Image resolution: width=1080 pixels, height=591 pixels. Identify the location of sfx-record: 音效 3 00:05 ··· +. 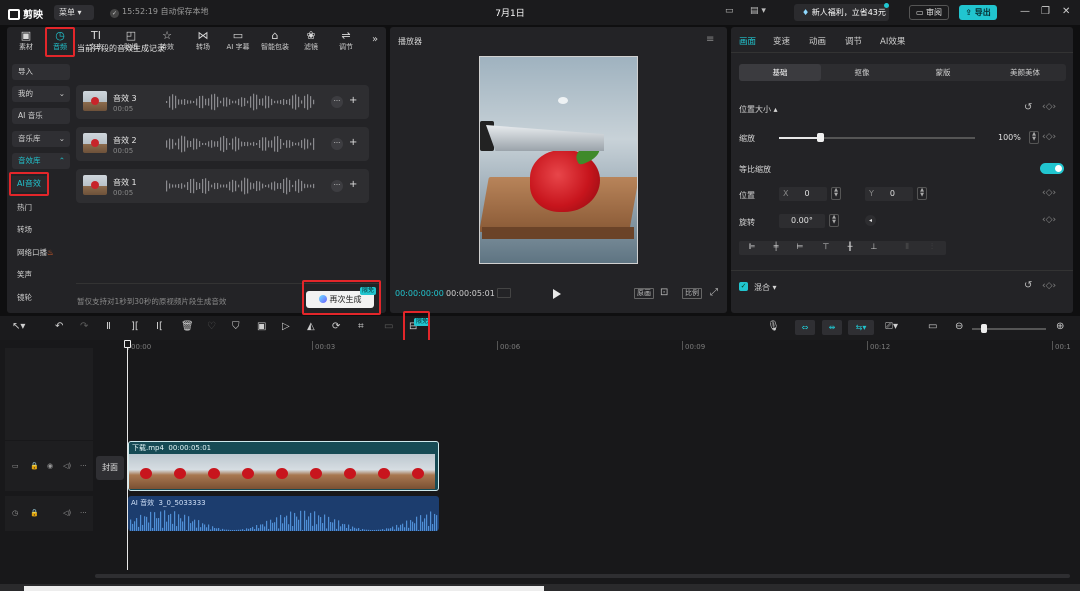
(222, 102).